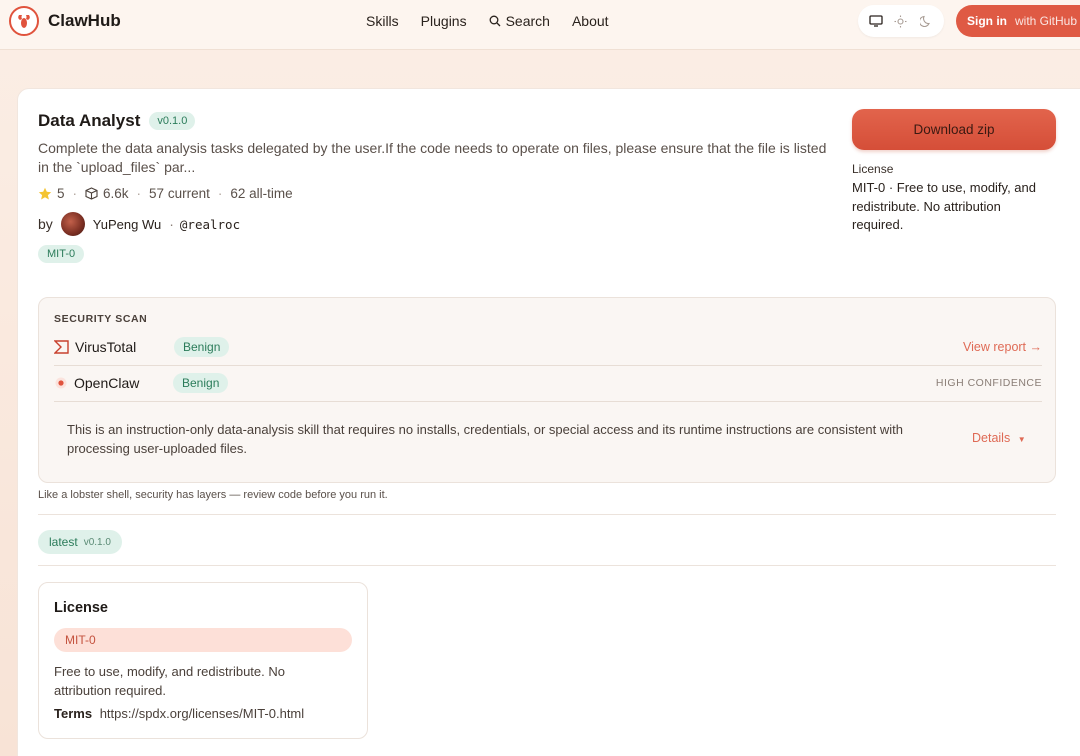  I want to click on author-handle: @realroc, so click(210, 224).